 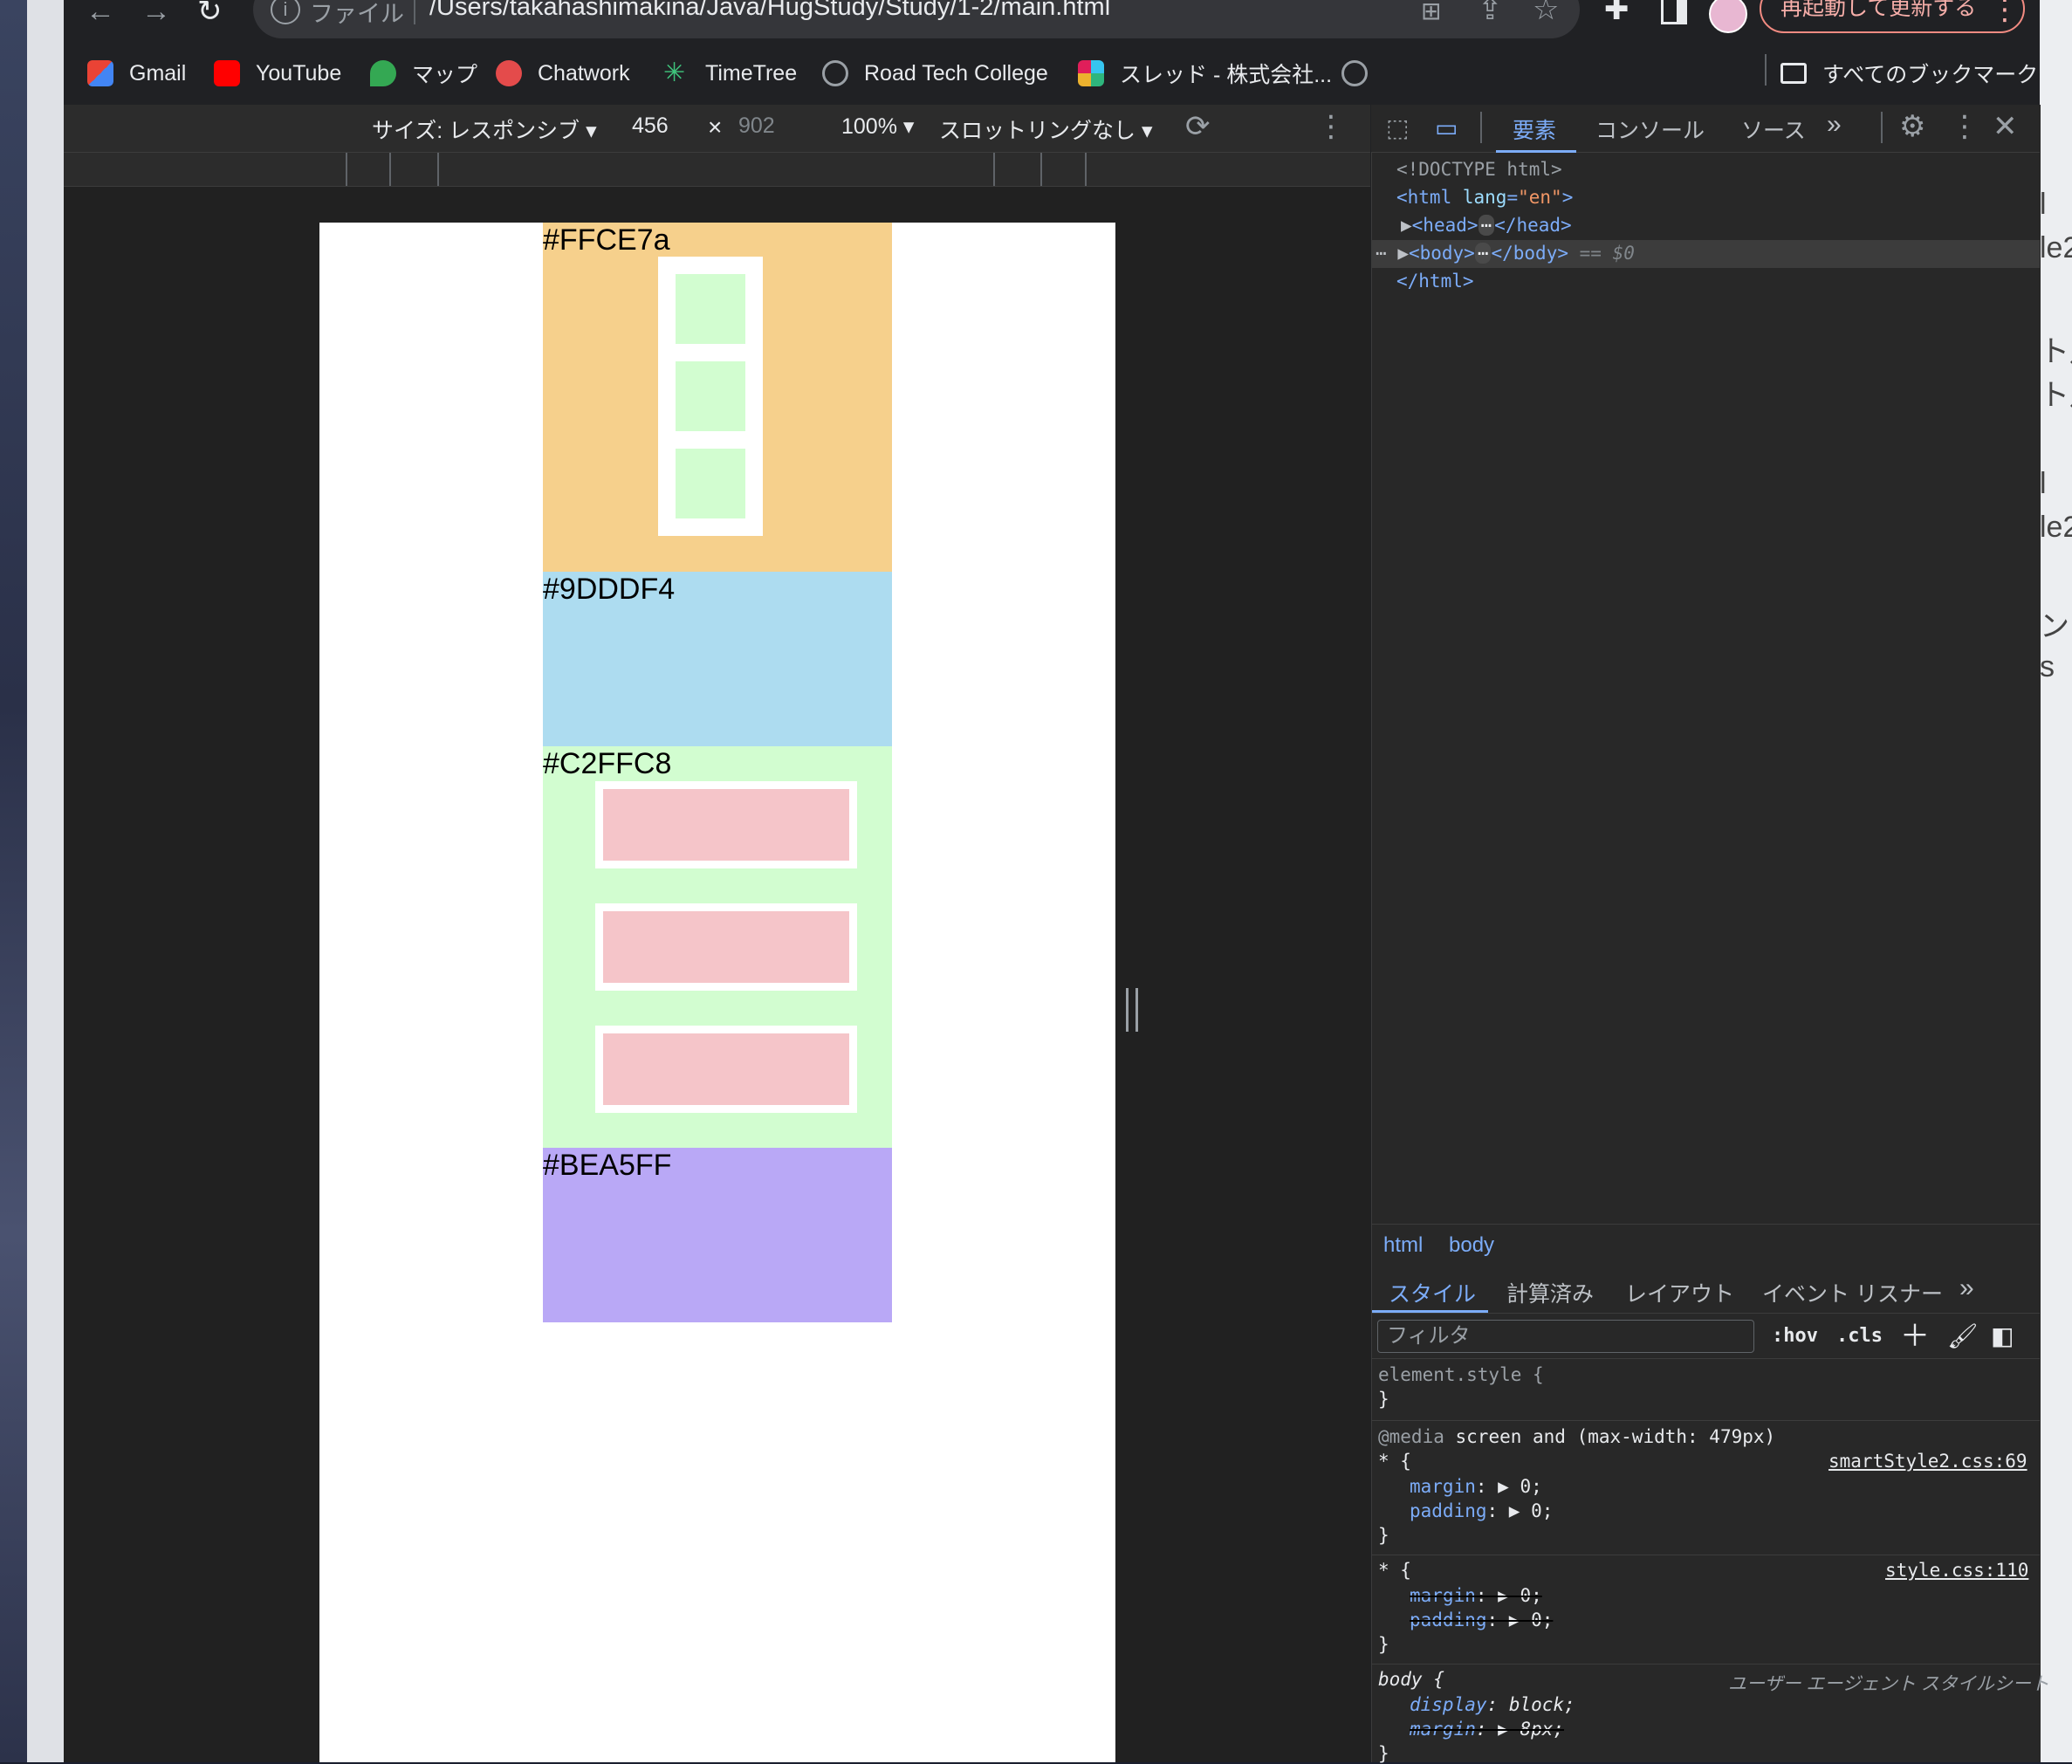 What do you see at coordinates (1490, 12) in the screenshot?
I see `share-icon: ⇪` at bounding box center [1490, 12].